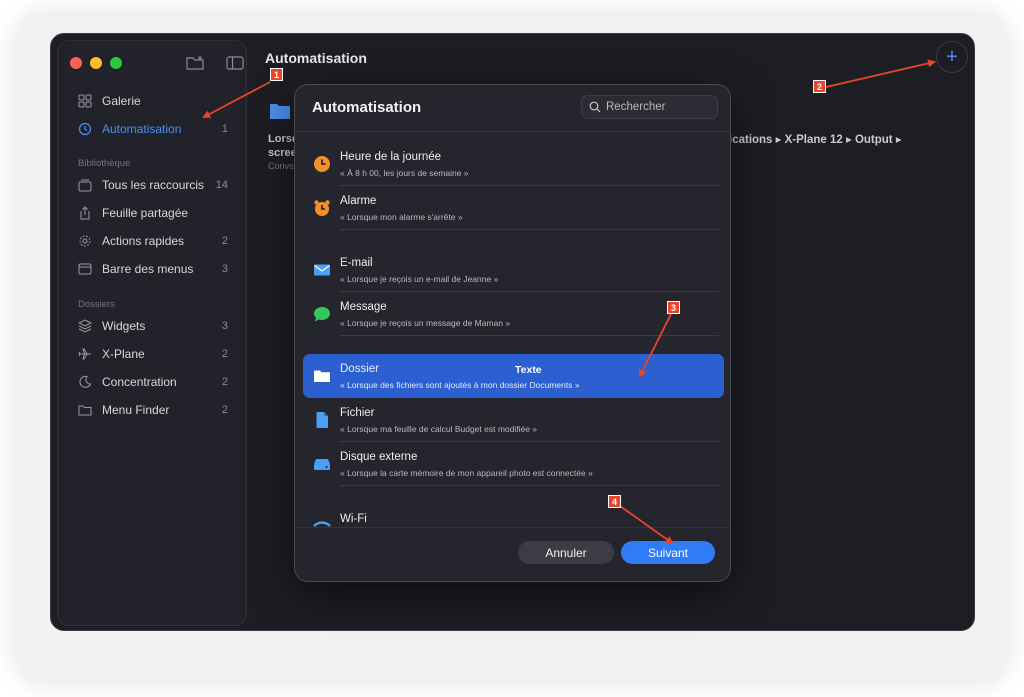  Describe the element at coordinates (322, 522) in the screenshot. I see `wifi-icon` at that location.